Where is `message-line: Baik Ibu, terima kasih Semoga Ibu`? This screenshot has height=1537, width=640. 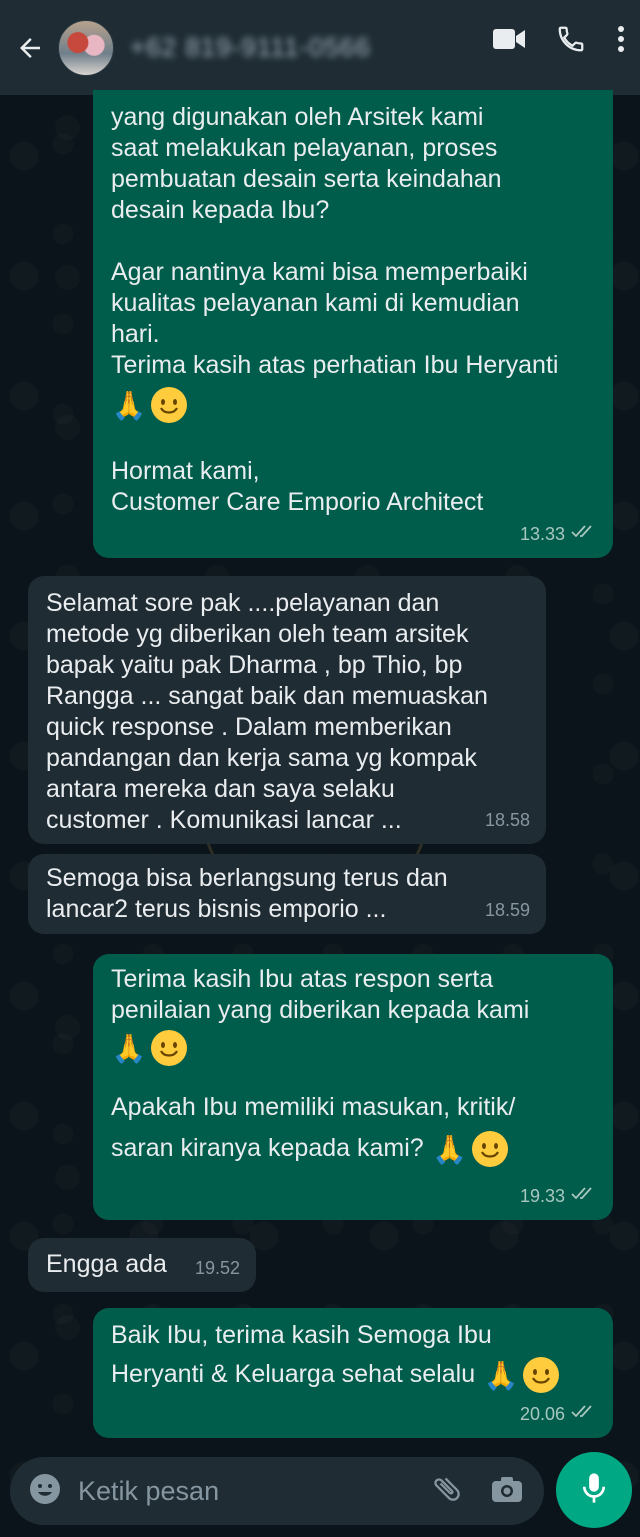
message-line: Baik Ibu, terima kasih Semoga Ibu is located at coordinates (301, 1335).